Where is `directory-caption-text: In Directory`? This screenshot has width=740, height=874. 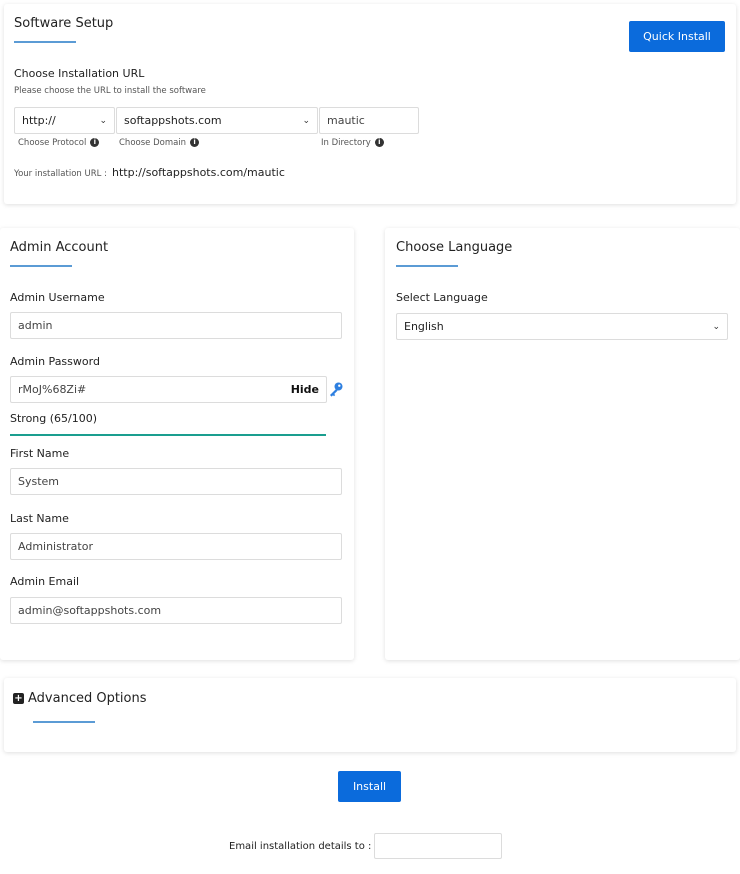
directory-caption-text: In Directory is located at coordinates (346, 143).